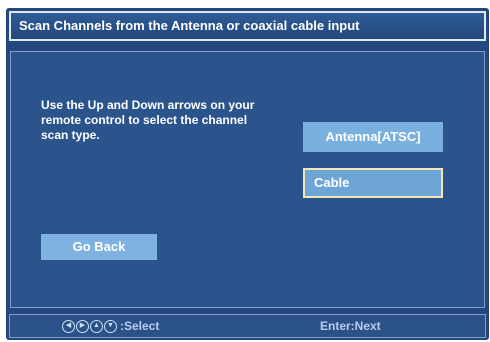 The height and width of the screenshot is (342, 490). I want to click on go-back-button: Go Back, so click(99, 247).